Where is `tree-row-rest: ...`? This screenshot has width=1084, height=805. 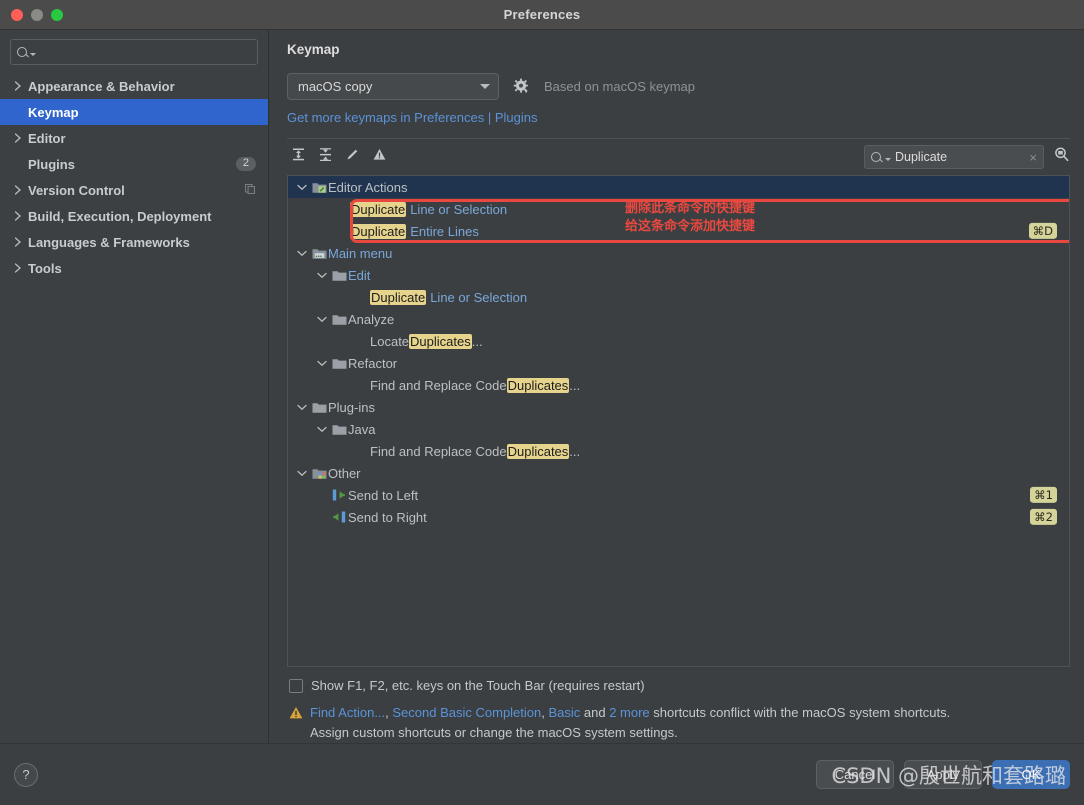 tree-row-rest: ... is located at coordinates (477, 341).